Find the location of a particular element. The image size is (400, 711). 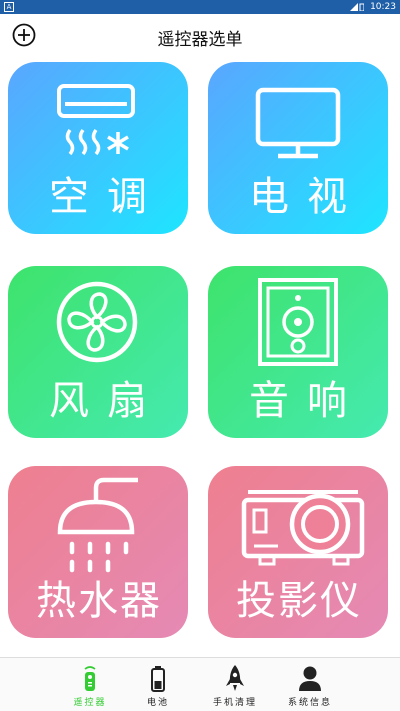

tile-label: 投影仪 is located at coordinates (299, 601).